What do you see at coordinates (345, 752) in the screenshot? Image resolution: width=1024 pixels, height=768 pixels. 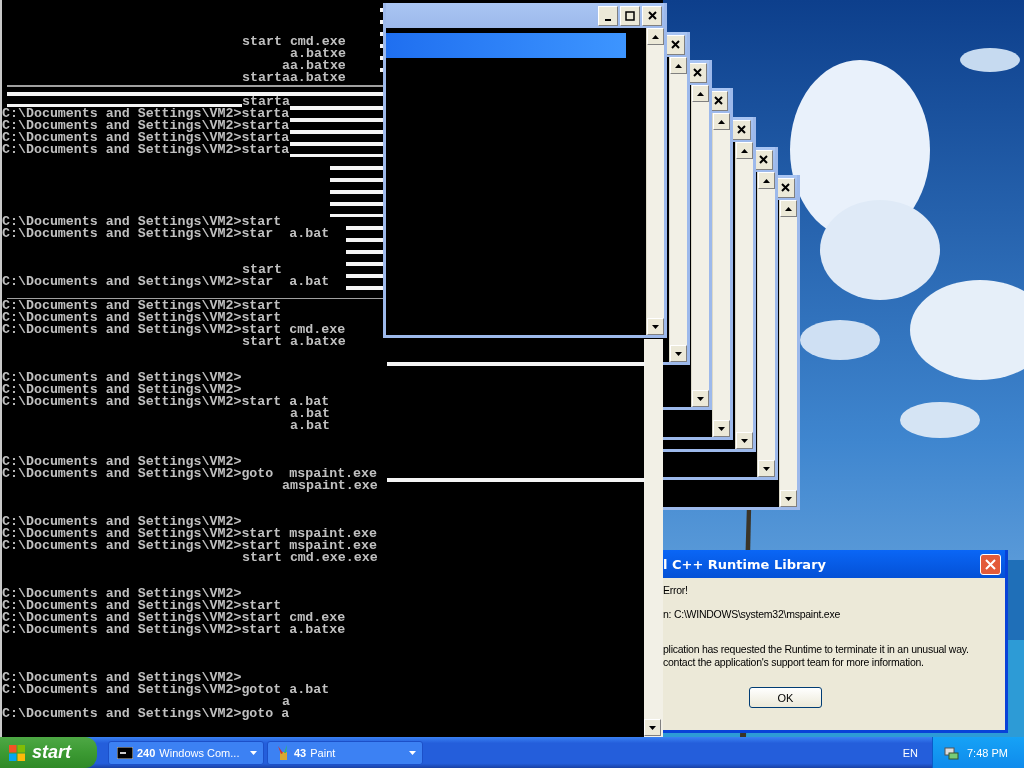 I see `taskbar-button: 43 Paint` at bounding box center [345, 752].